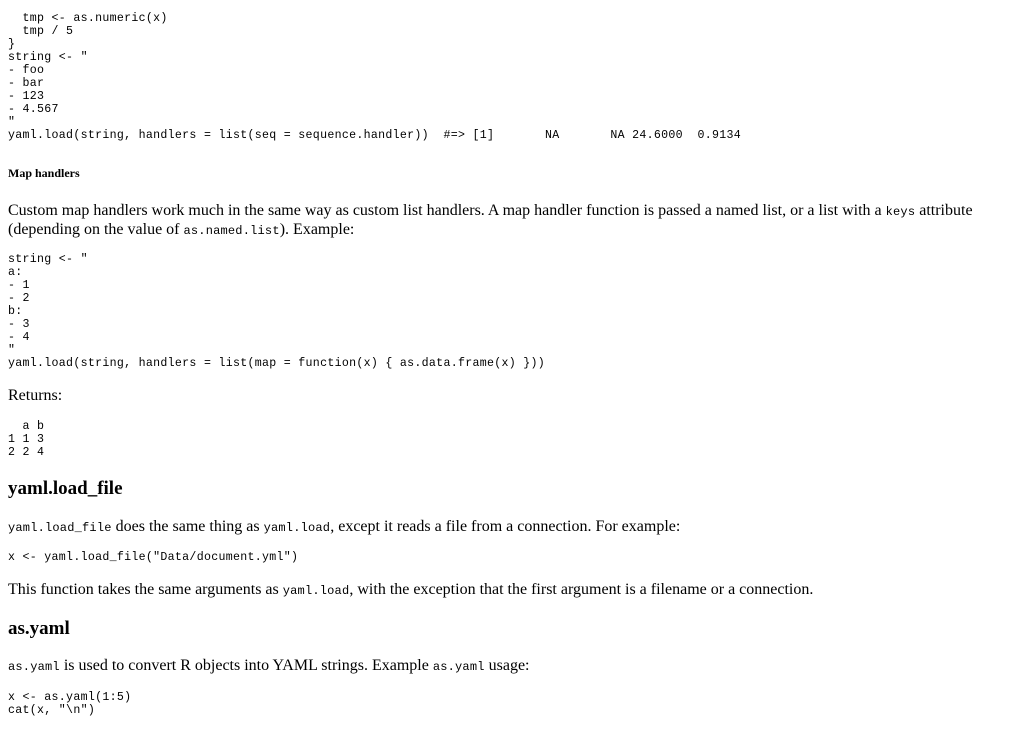  I want to click on paragraph-text: ). Example:, so click(317, 229).